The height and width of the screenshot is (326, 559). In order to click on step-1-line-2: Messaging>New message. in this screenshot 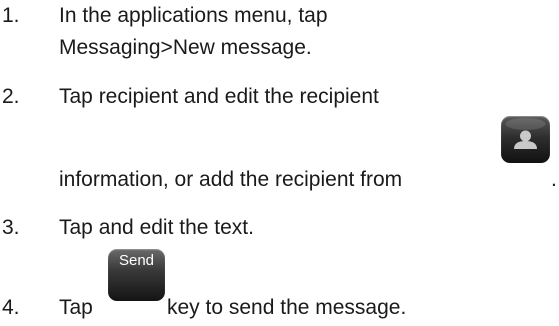, I will do `click(185, 47)`.